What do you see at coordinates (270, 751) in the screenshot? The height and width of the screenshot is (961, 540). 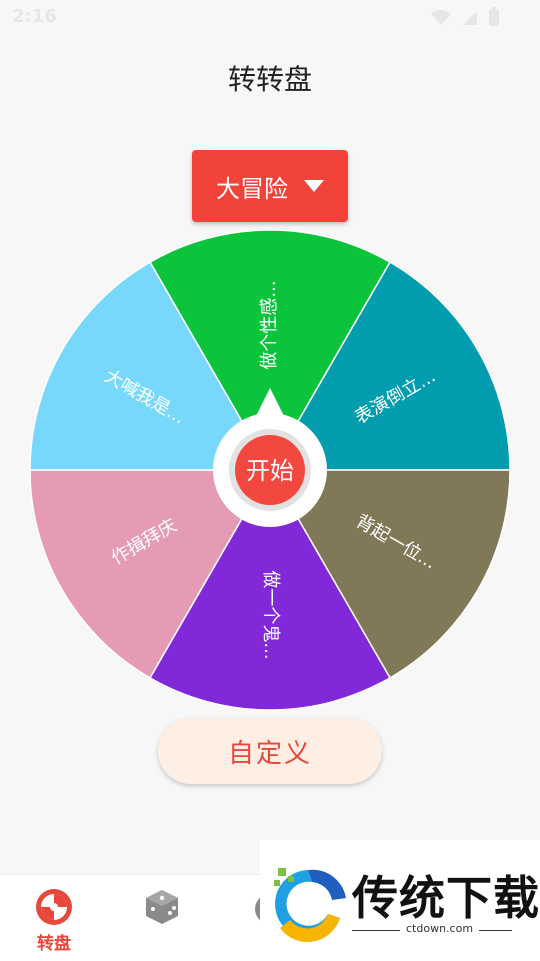 I see `custom-button: 自定义` at bounding box center [270, 751].